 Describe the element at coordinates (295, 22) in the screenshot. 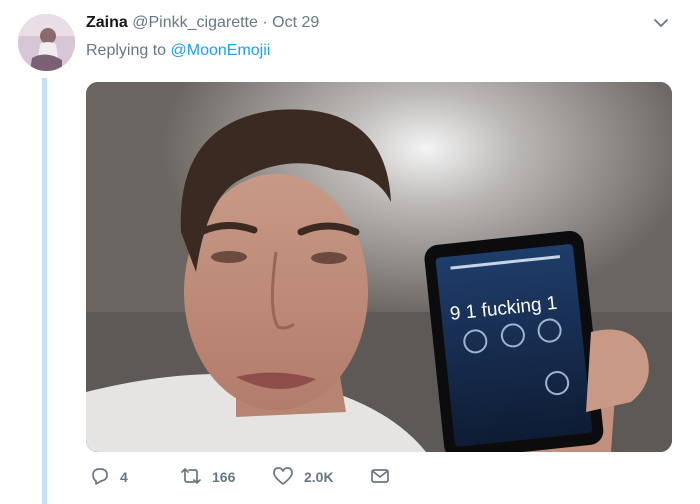

I see `tweet-date: Oct 29` at that location.